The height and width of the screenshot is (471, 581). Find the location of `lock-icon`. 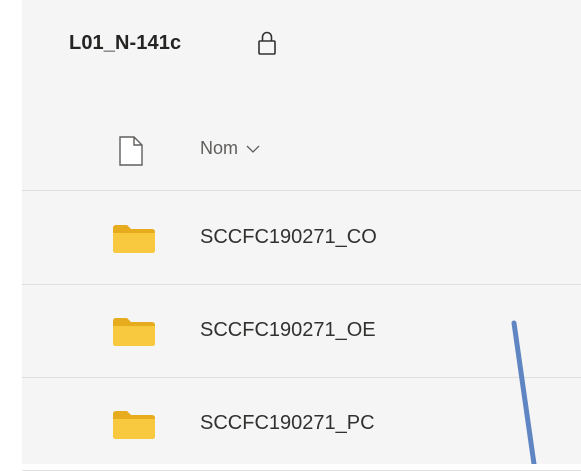

lock-icon is located at coordinates (267, 43).